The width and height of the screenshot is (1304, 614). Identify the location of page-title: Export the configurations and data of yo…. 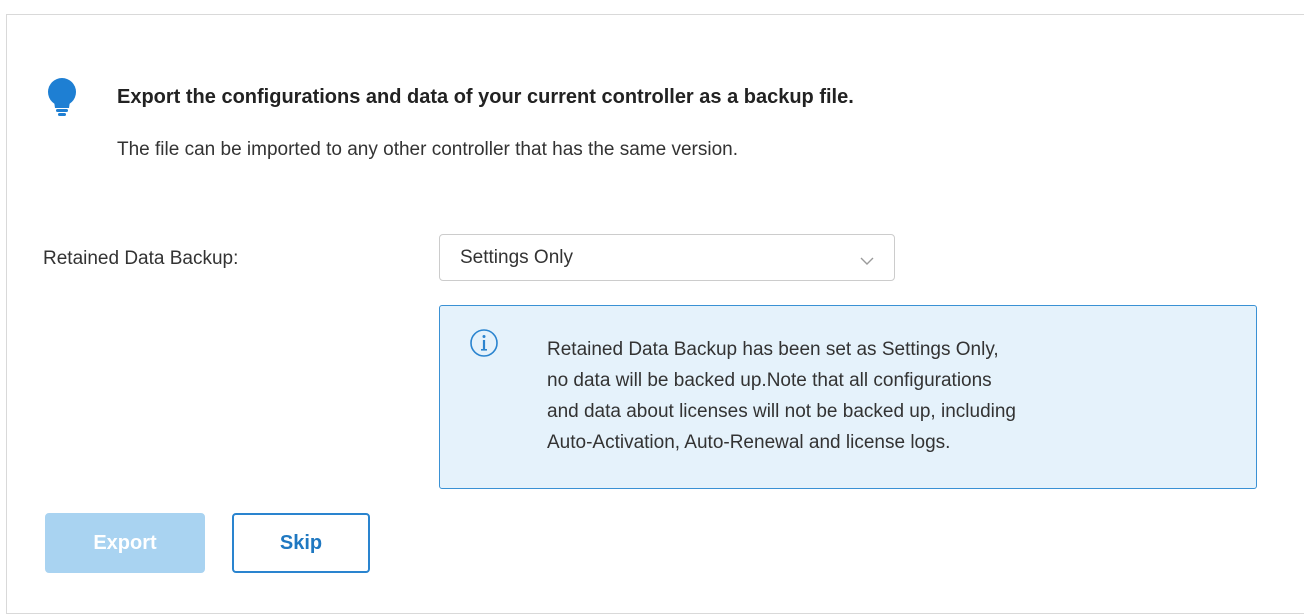
(485, 97).